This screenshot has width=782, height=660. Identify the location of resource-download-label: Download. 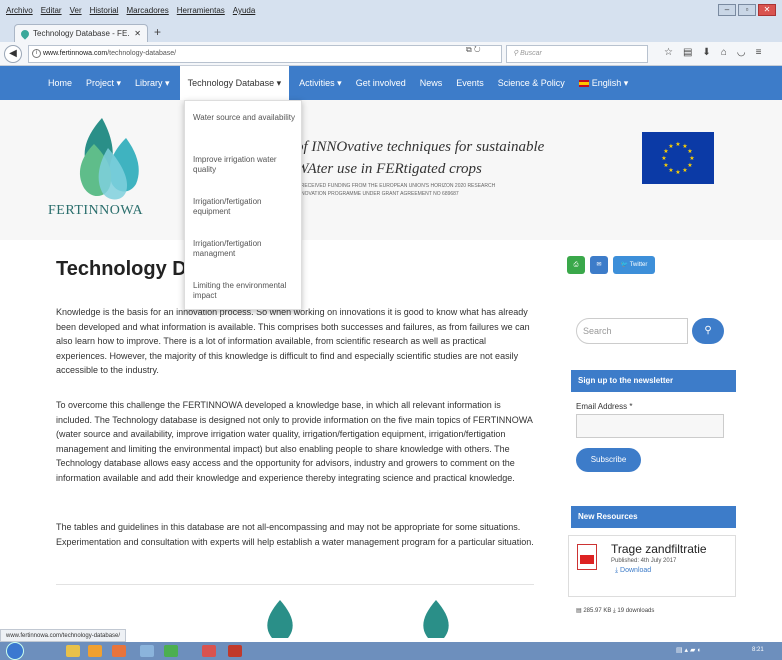
(636, 570).